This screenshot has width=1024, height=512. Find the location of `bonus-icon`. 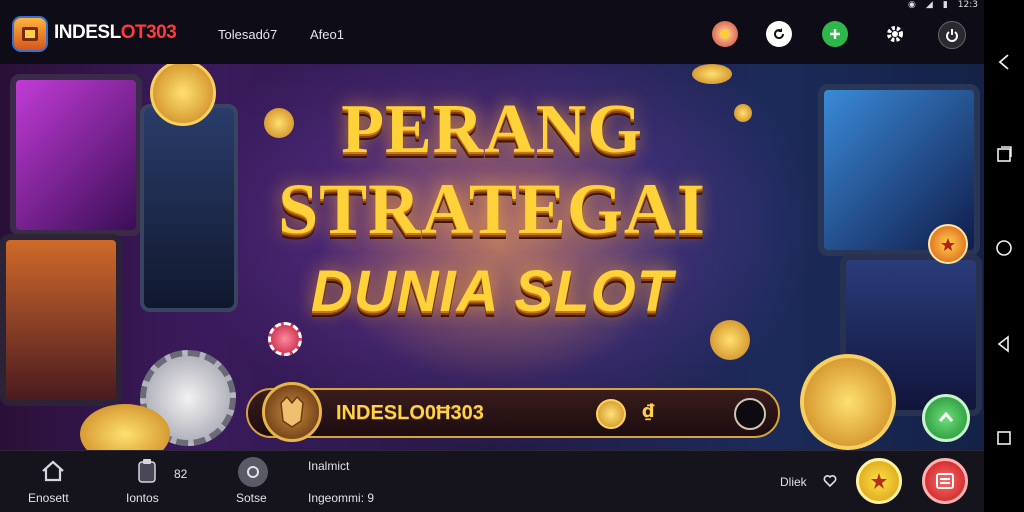

bonus-icon is located at coordinates (948, 244).